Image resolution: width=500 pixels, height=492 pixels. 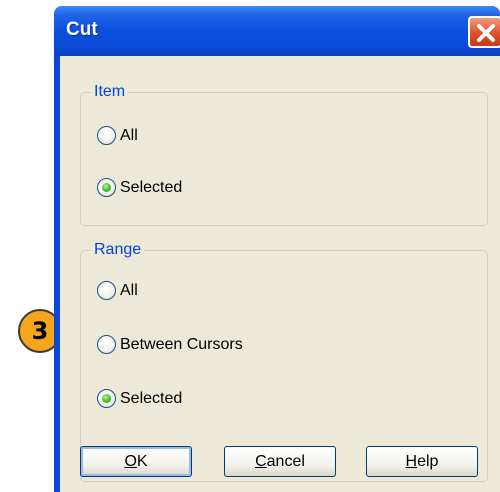 What do you see at coordinates (261, 461) in the screenshot?
I see `cancel-mnemonic: C` at bounding box center [261, 461].